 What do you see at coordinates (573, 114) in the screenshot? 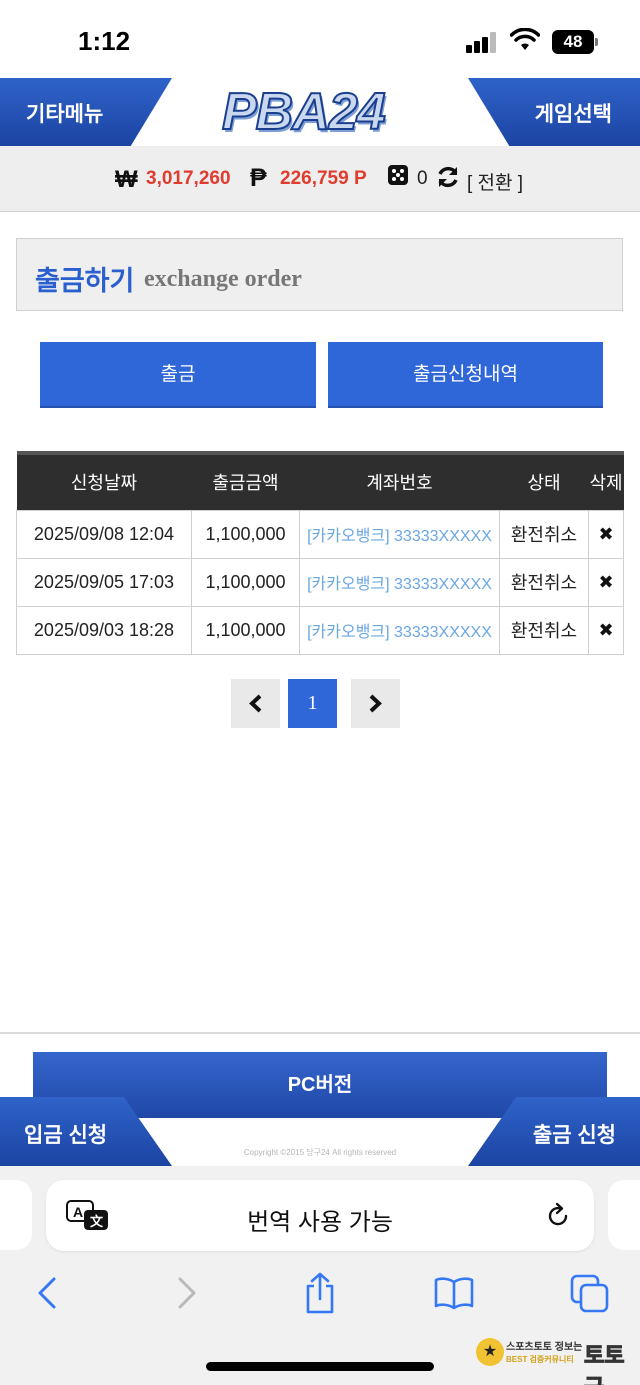
I see `game-select-label: 게임선택` at bounding box center [573, 114].